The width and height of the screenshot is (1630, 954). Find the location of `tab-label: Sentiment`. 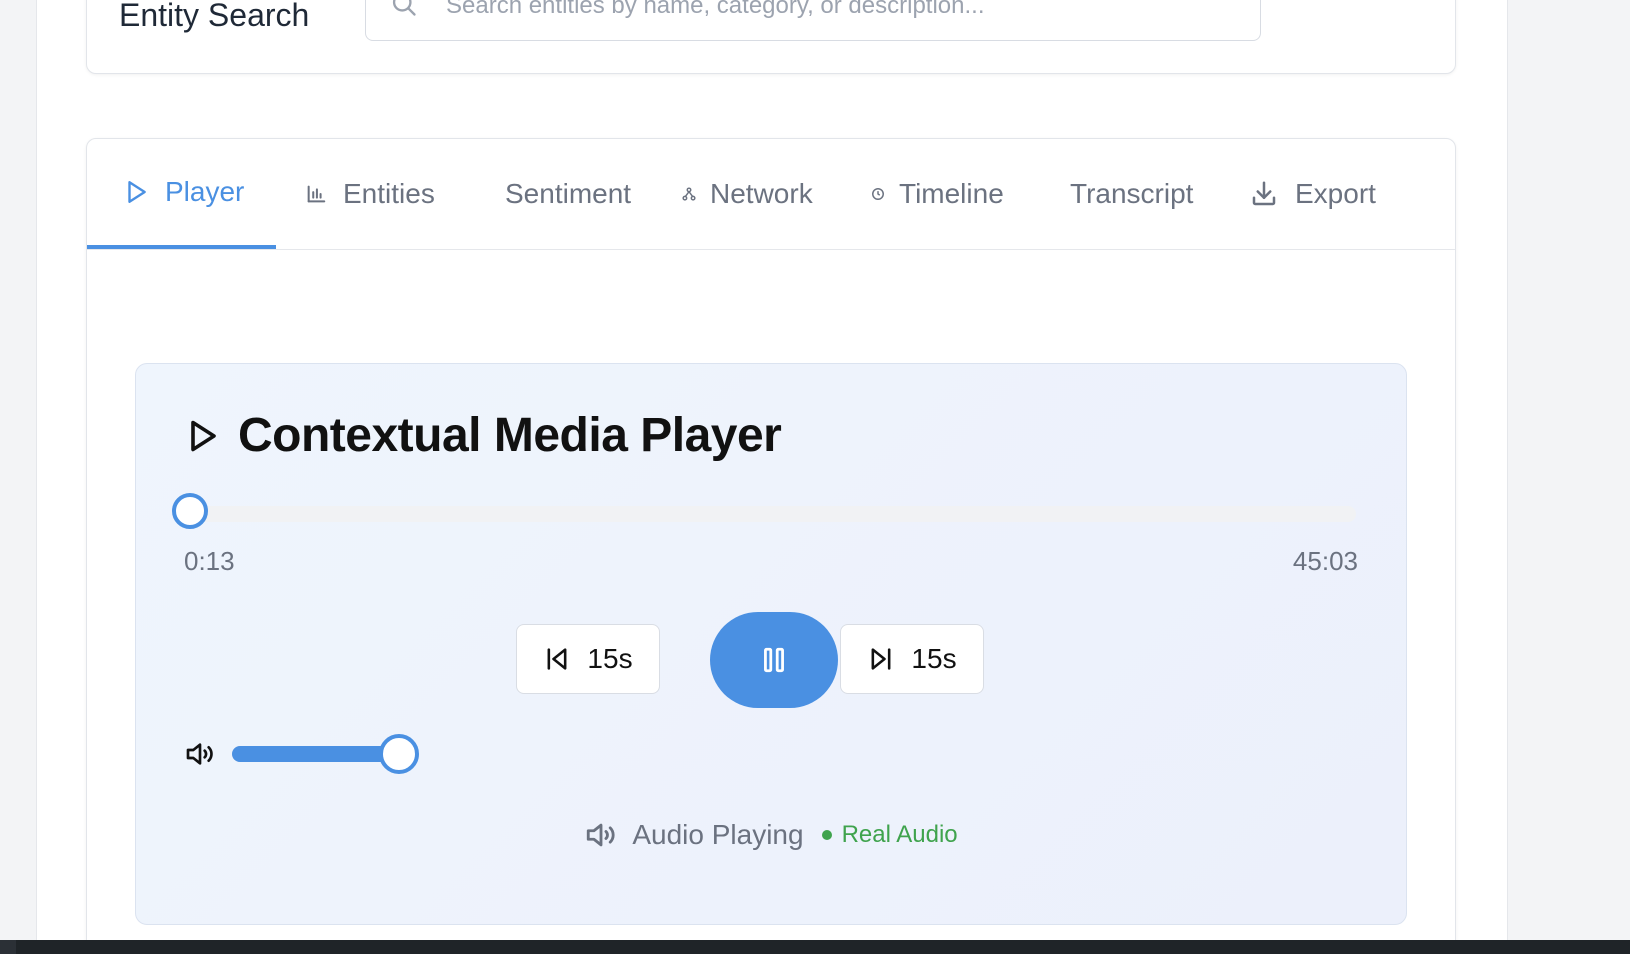

tab-label: Sentiment is located at coordinates (568, 193).